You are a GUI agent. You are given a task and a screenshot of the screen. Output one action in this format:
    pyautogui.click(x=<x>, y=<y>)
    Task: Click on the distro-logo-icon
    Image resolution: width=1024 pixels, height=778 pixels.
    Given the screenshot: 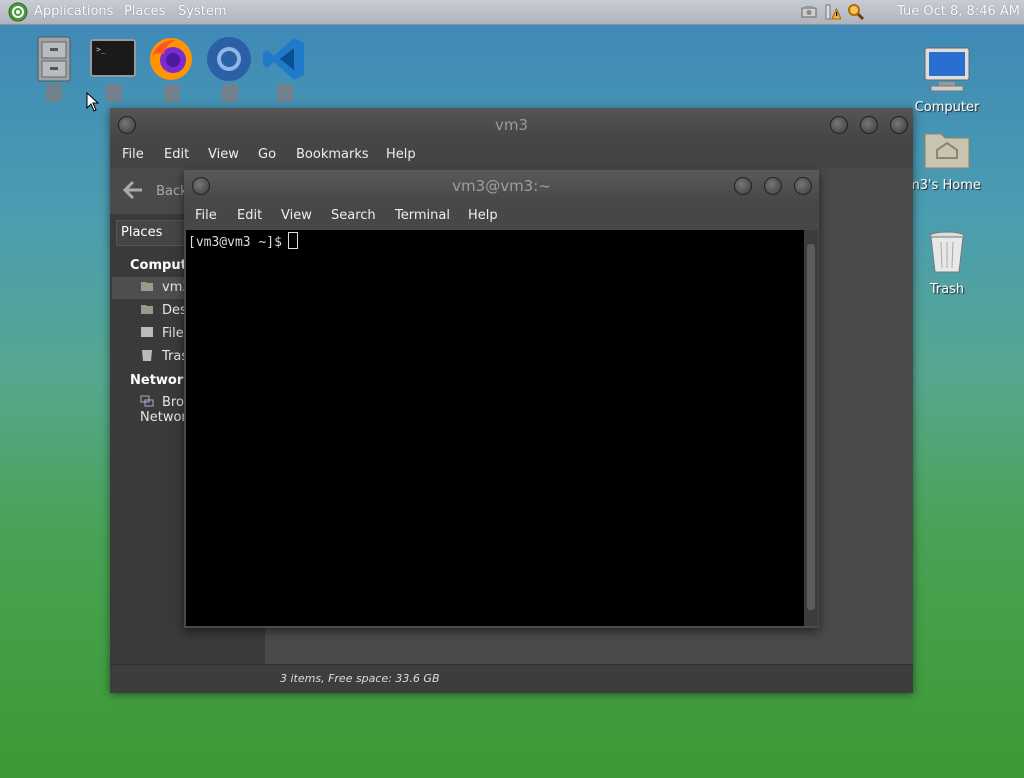 What is the action you would take?
    pyautogui.click(x=18, y=12)
    